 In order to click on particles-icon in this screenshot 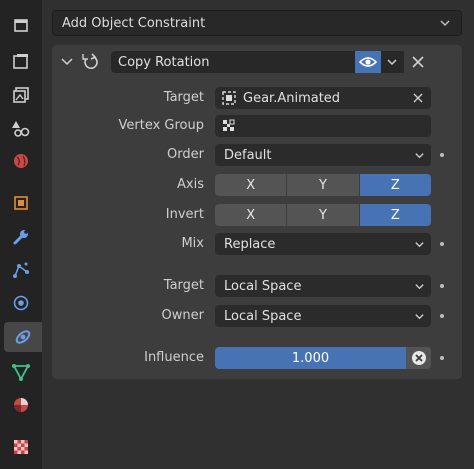, I will do `click(21, 270)`.